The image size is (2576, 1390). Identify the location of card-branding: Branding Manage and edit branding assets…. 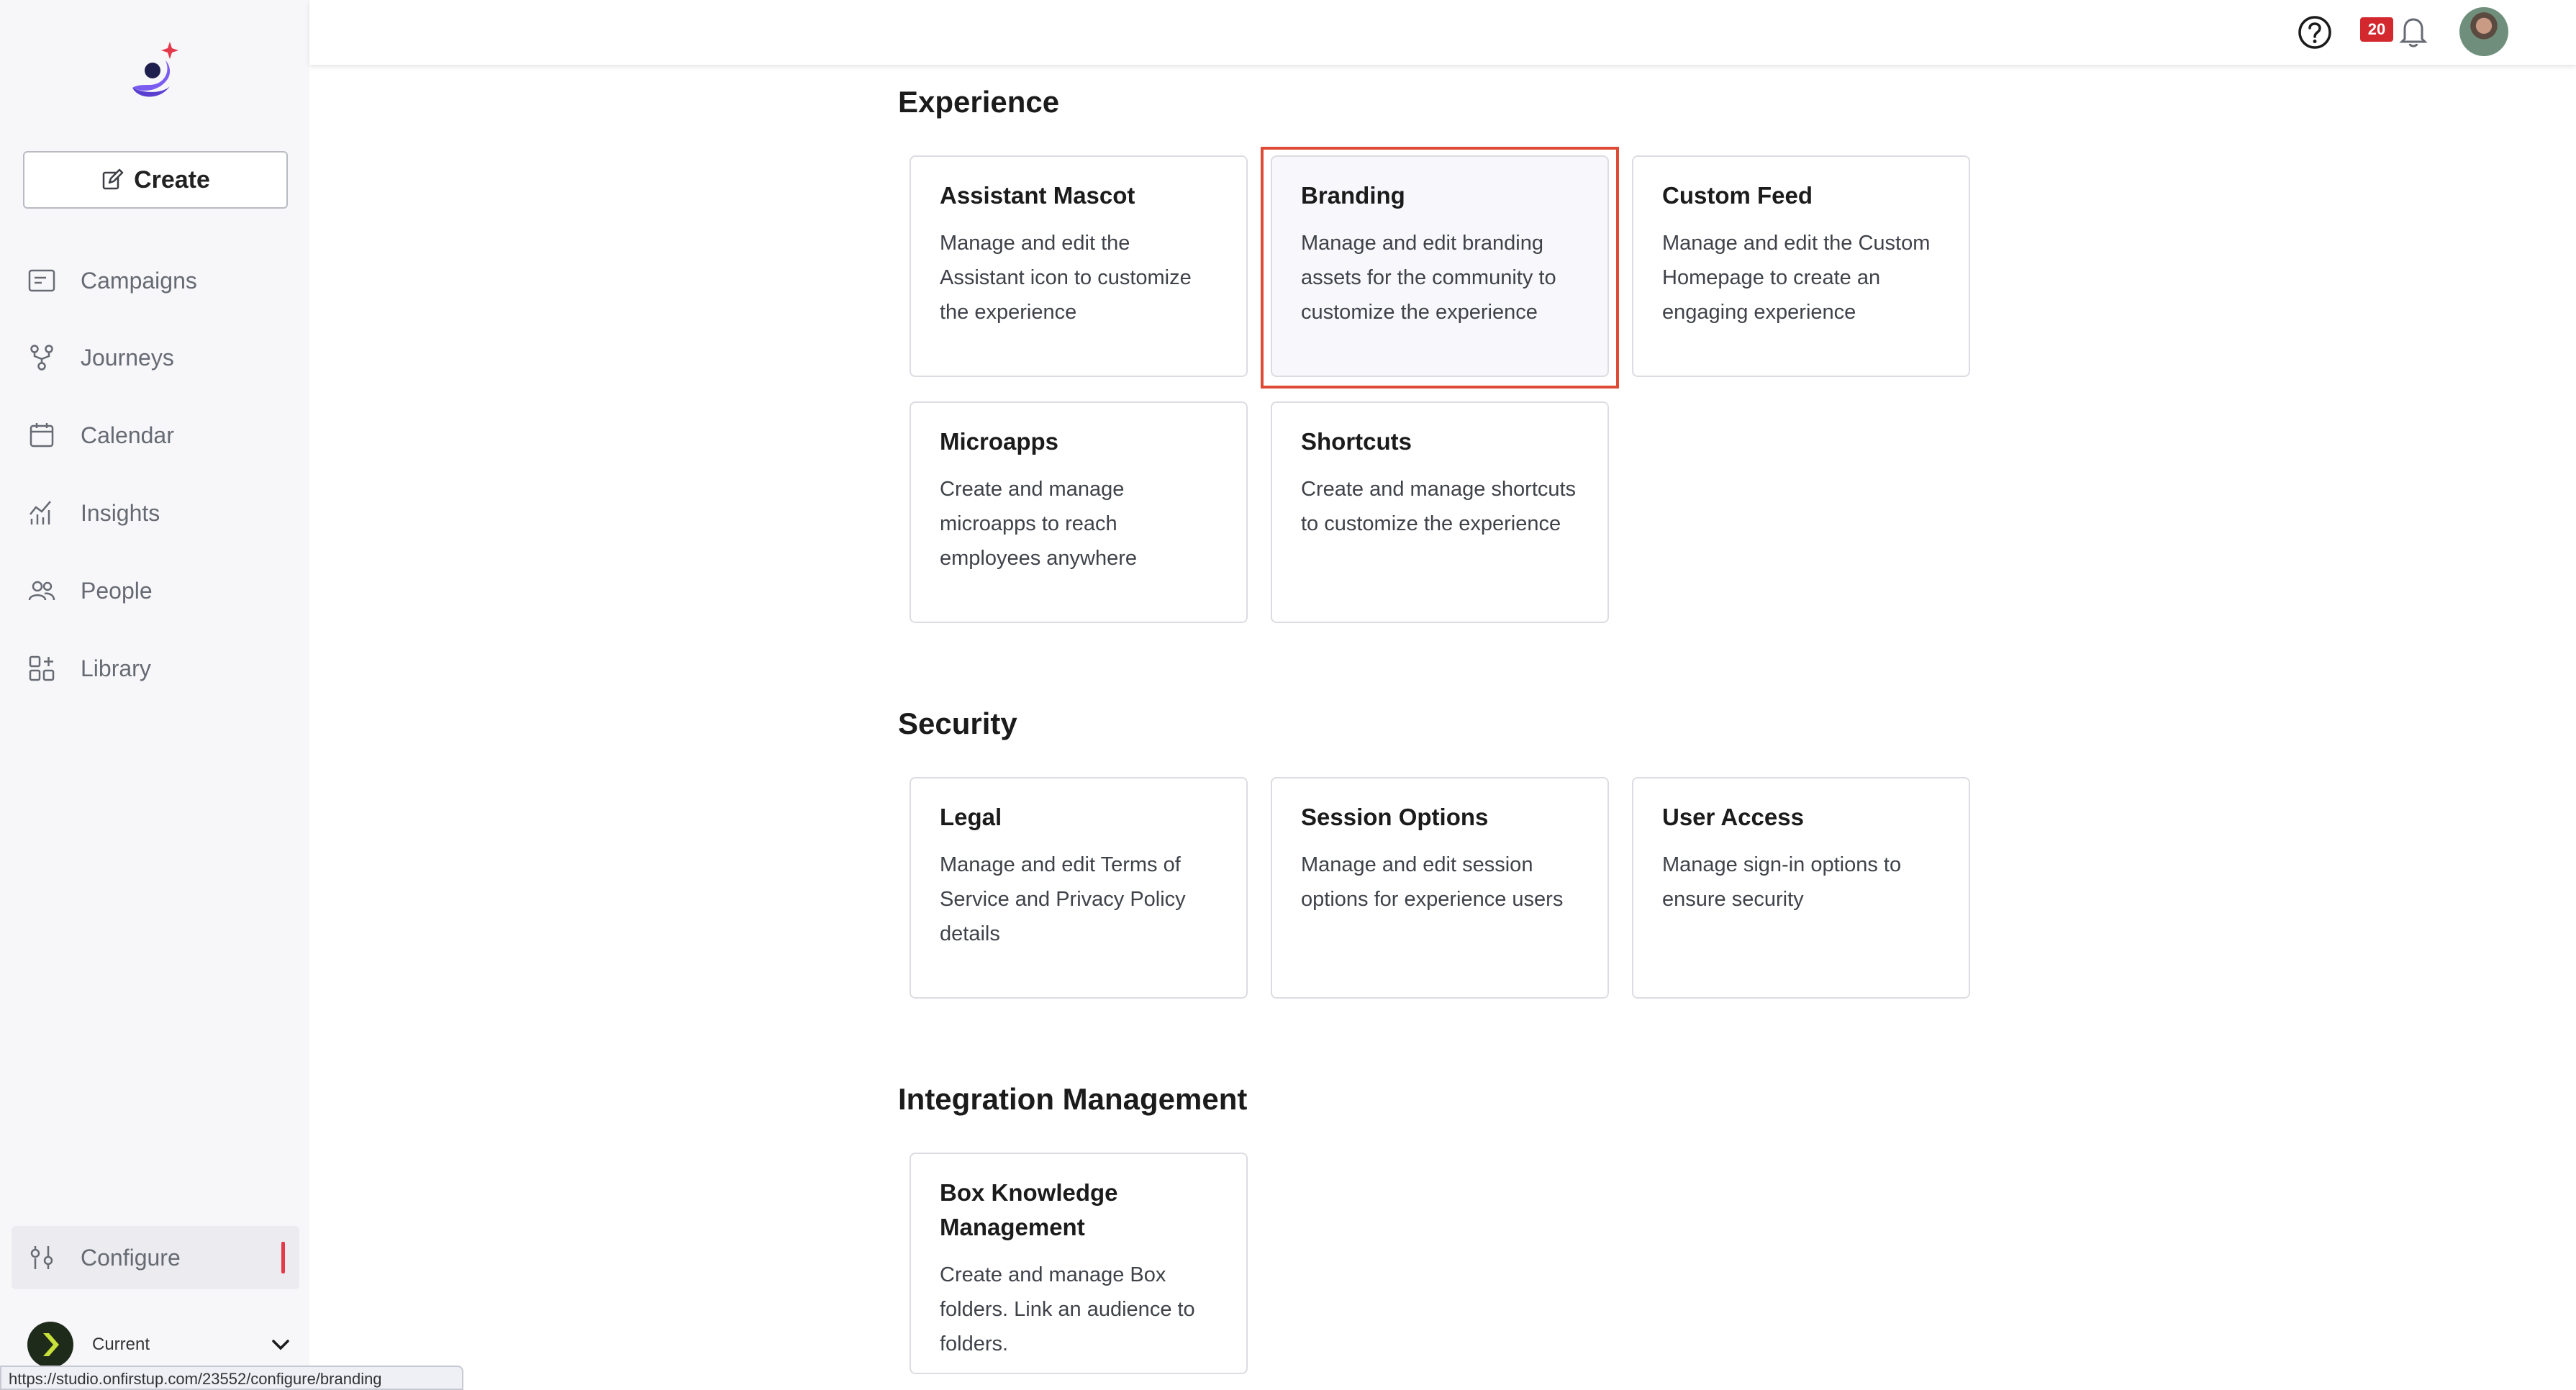
(1440, 266).